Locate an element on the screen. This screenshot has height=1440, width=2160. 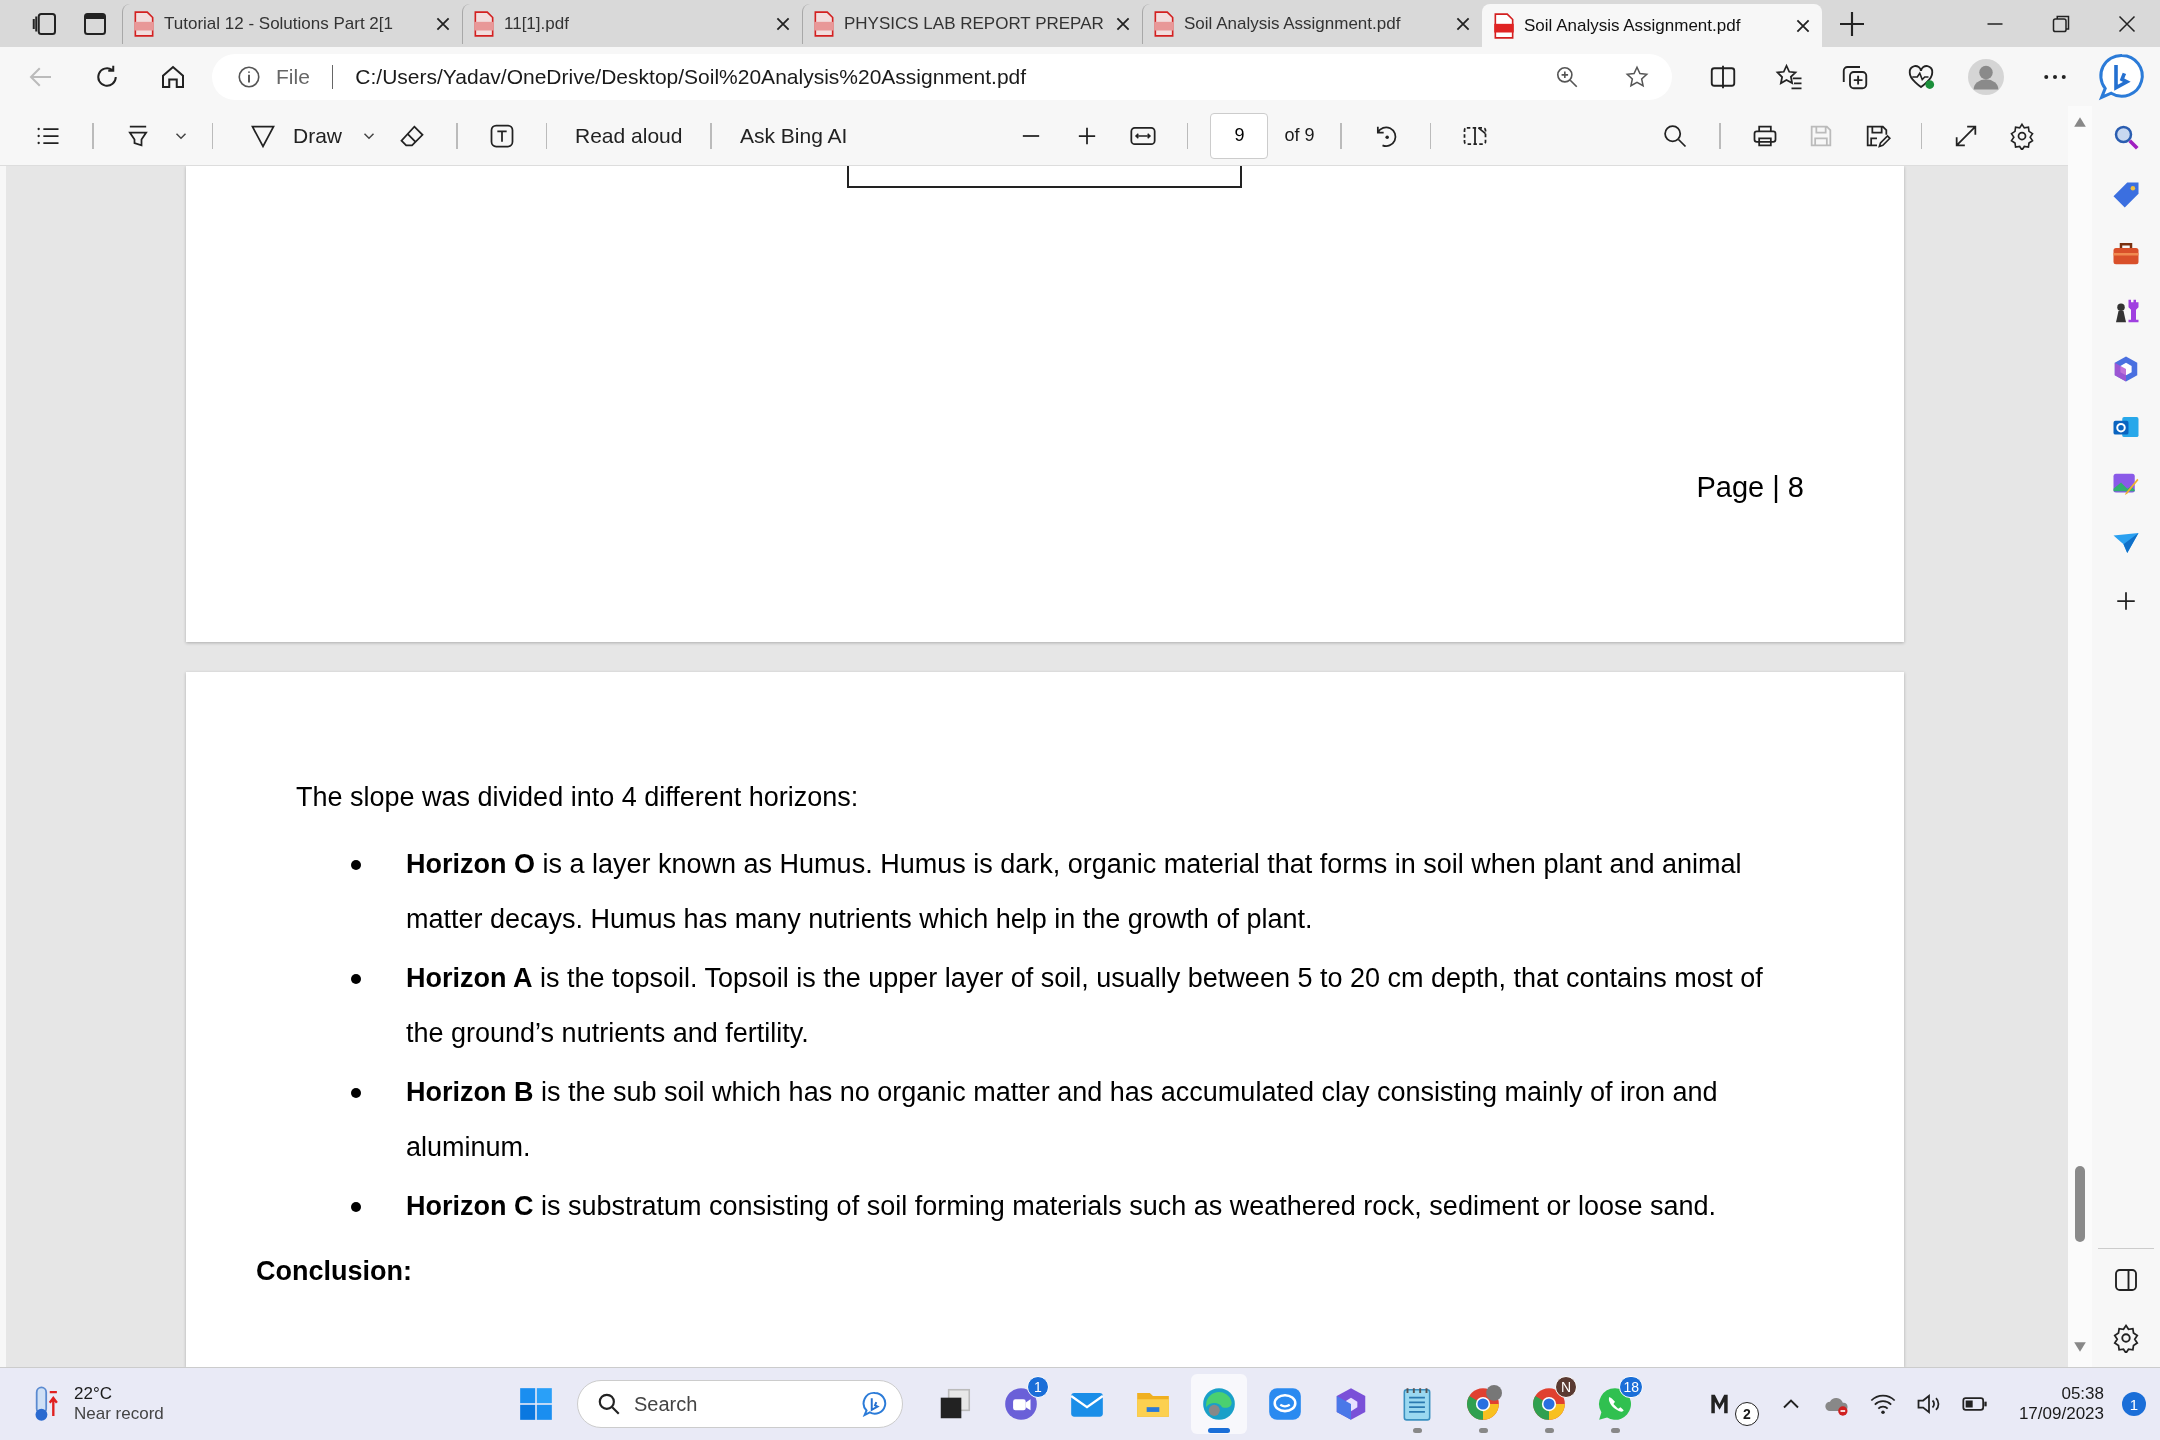
address-bar: File C:/Users/Yadav/OneDrive/Desktop/Soil%20Analysis%20Assignment.pdf is located at coordinates (942, 76).